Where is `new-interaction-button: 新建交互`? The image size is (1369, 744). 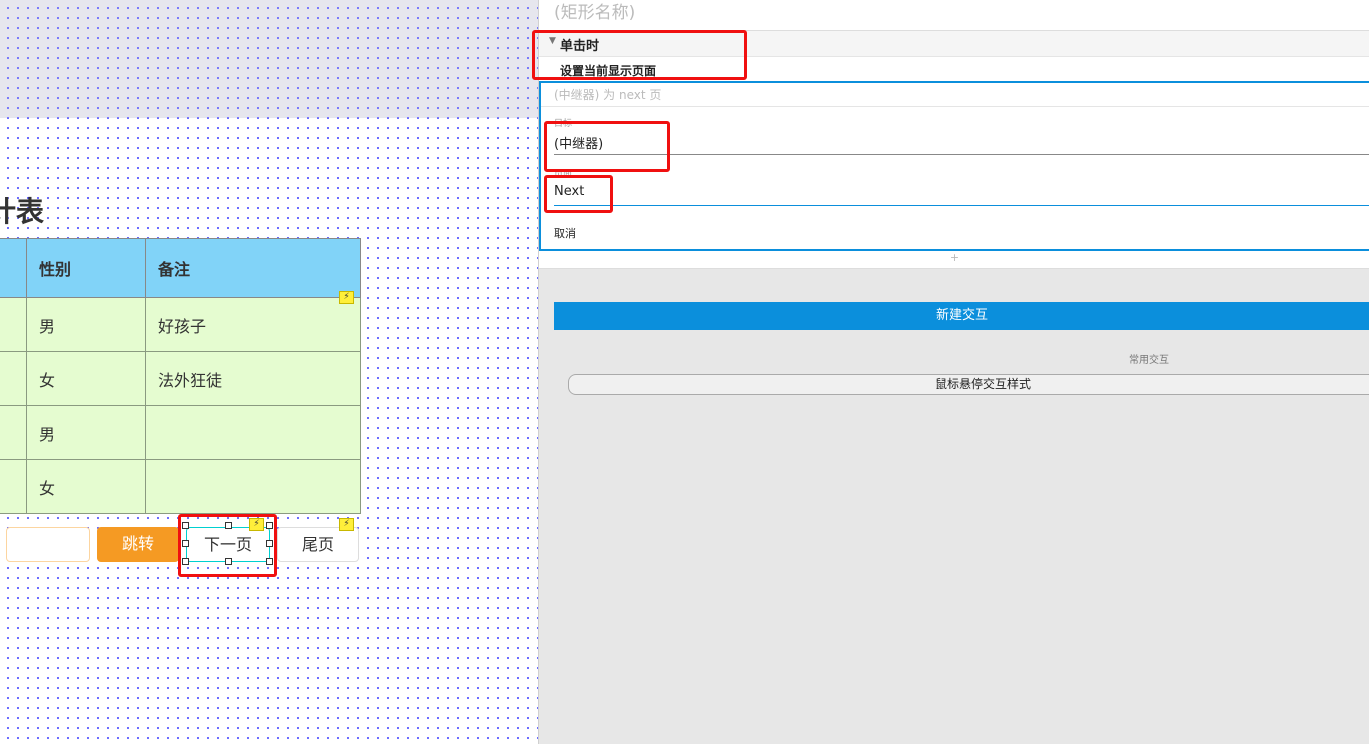 new-interaction-button: 新建交互 is located at coordinates (961, 316).